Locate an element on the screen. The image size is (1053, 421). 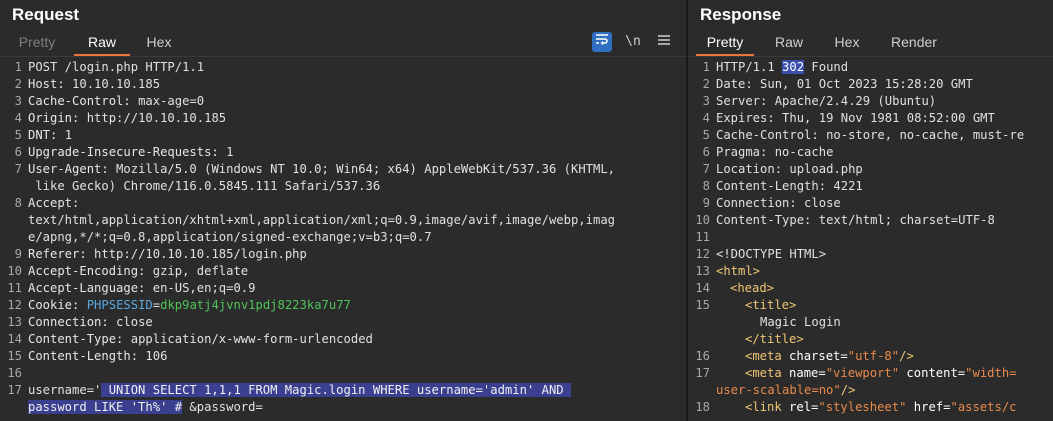
request-line: 16 is located at coordinates (14, 373).